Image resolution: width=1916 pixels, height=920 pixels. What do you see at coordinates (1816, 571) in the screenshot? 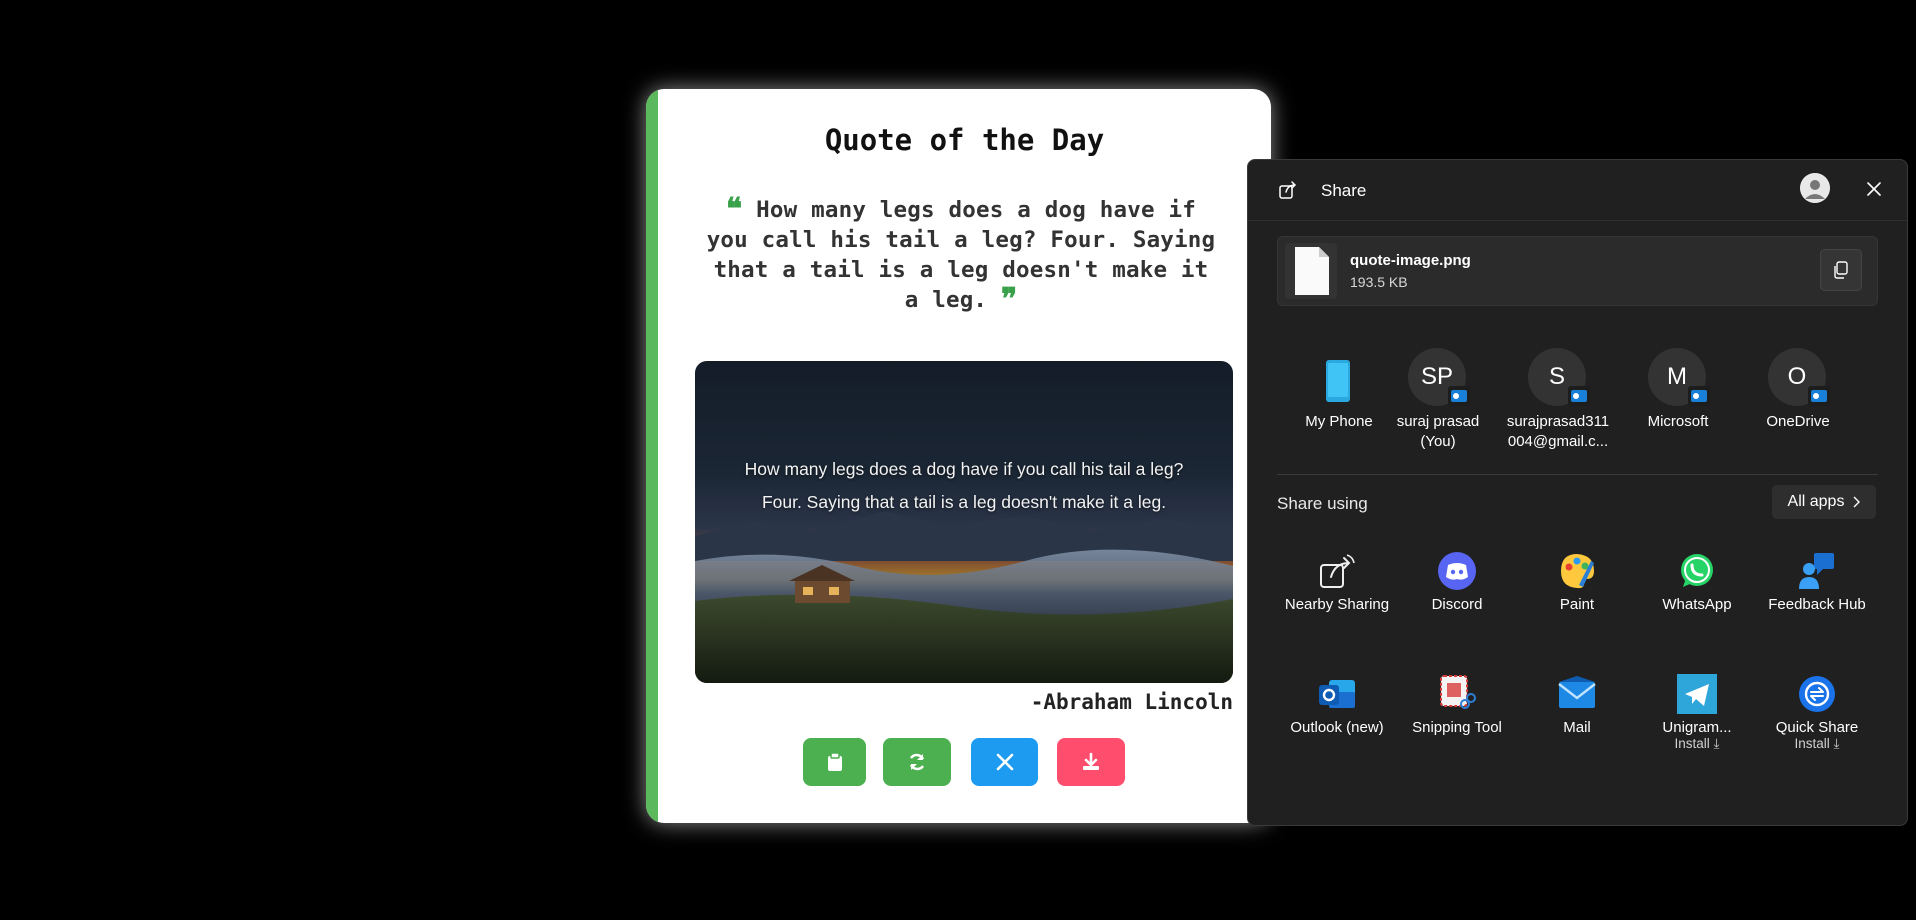
I see `feedback-hub-icon` at bounding box center [1816, 571].